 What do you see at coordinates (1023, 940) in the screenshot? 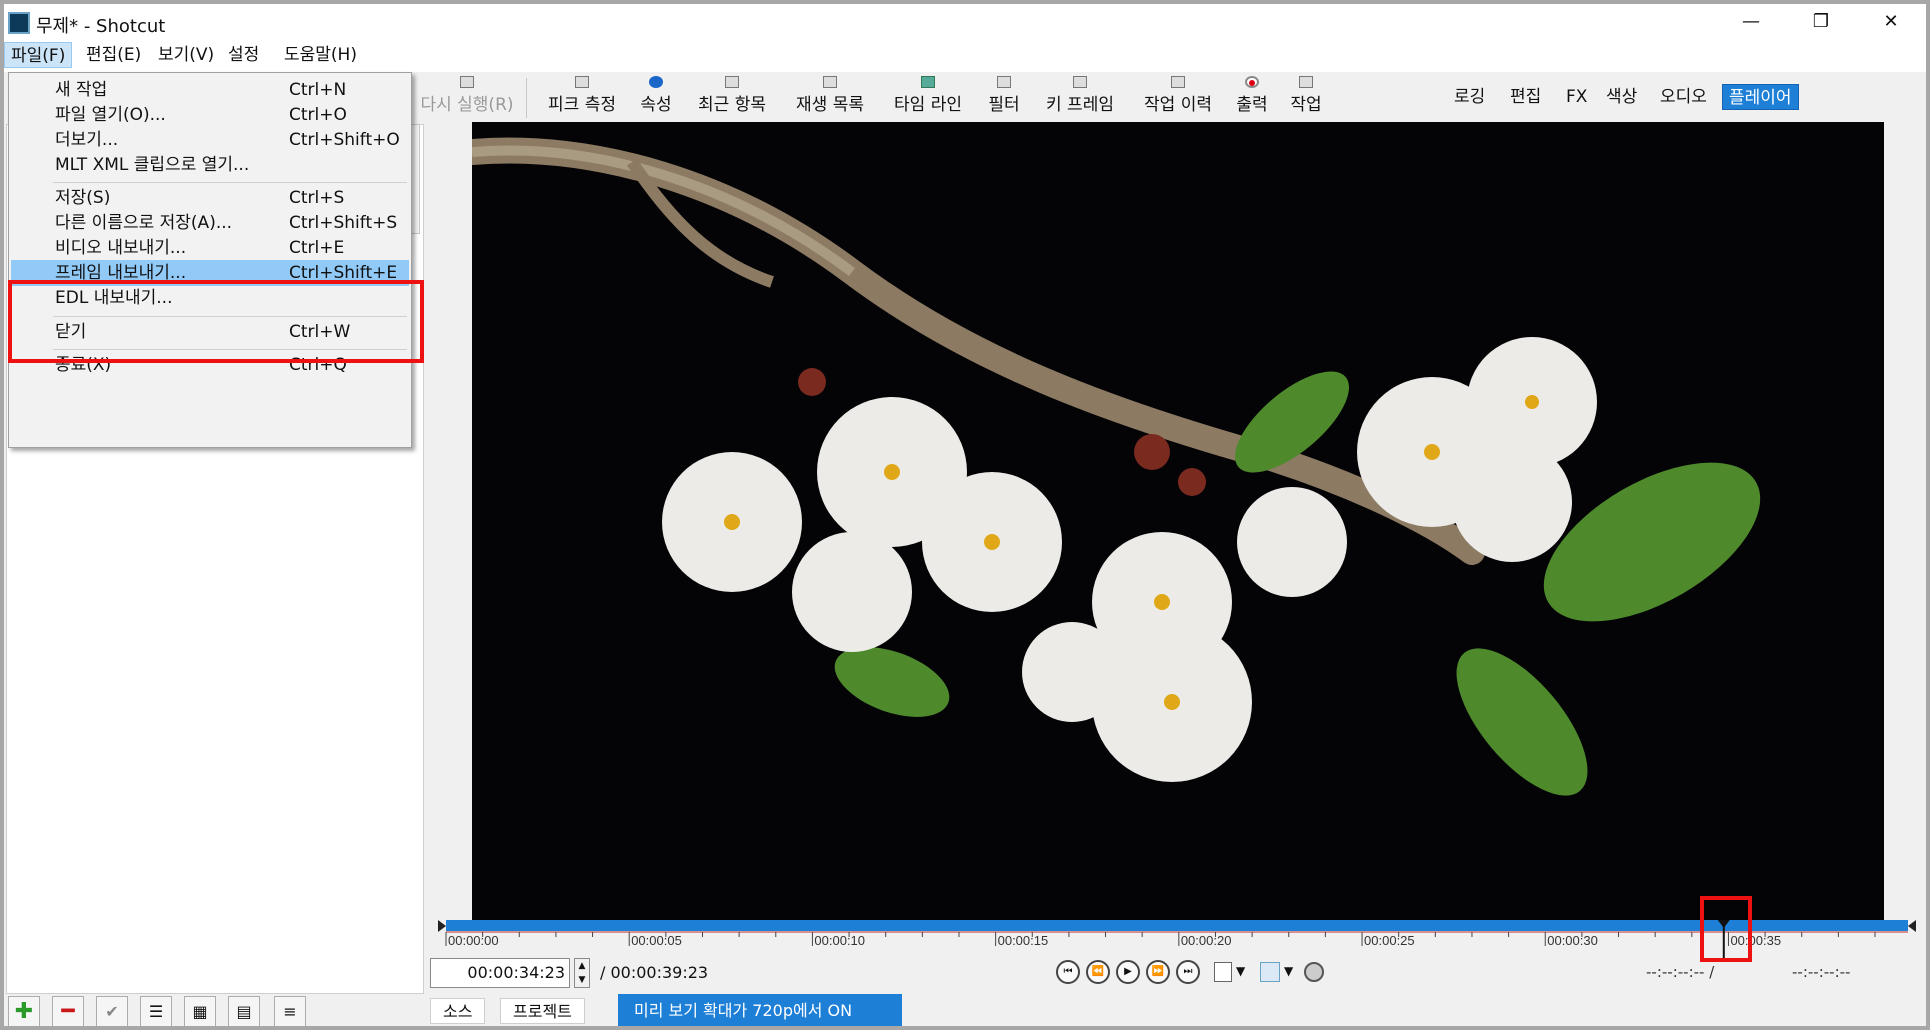
I see `ruler-label: 00:00:15` at bounding box center [1023, 940].